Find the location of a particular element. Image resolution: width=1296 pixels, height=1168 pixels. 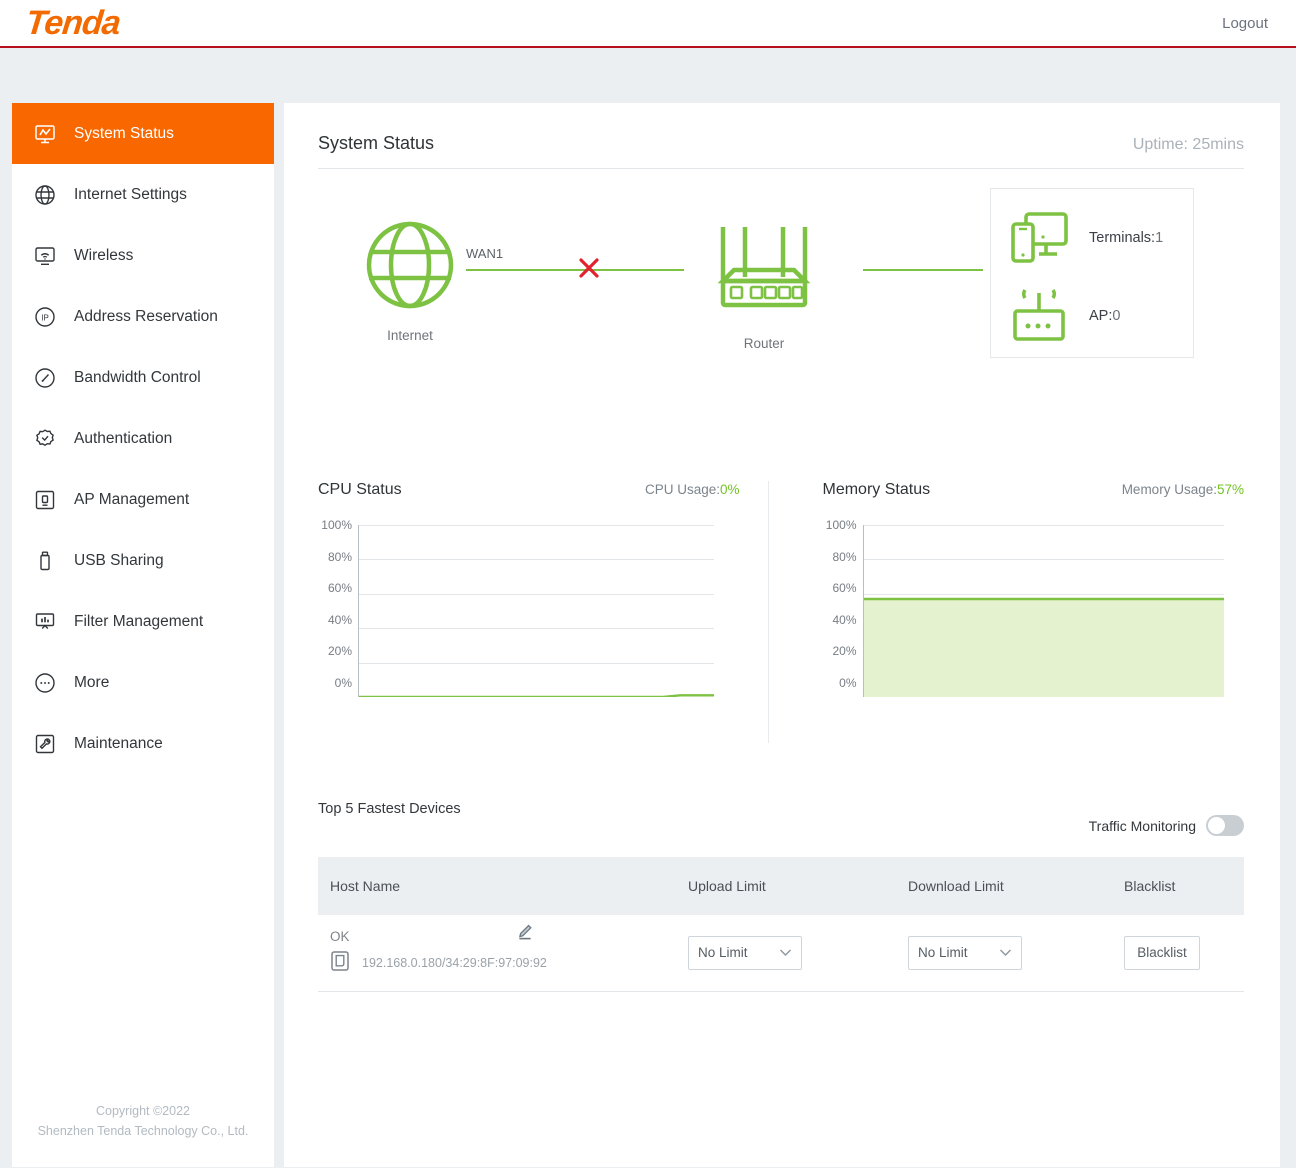

y-tick: 80% is located at coordinates (844, 556).